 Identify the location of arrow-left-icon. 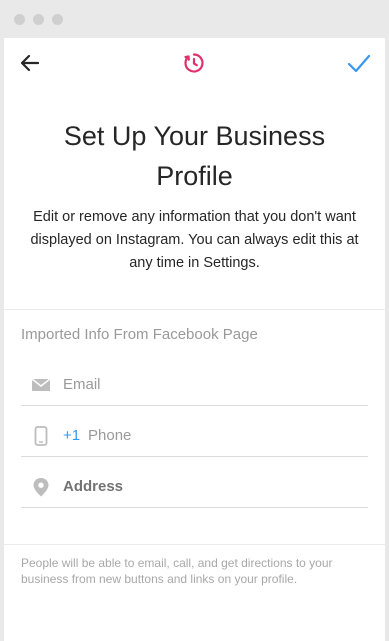
(30, 63).